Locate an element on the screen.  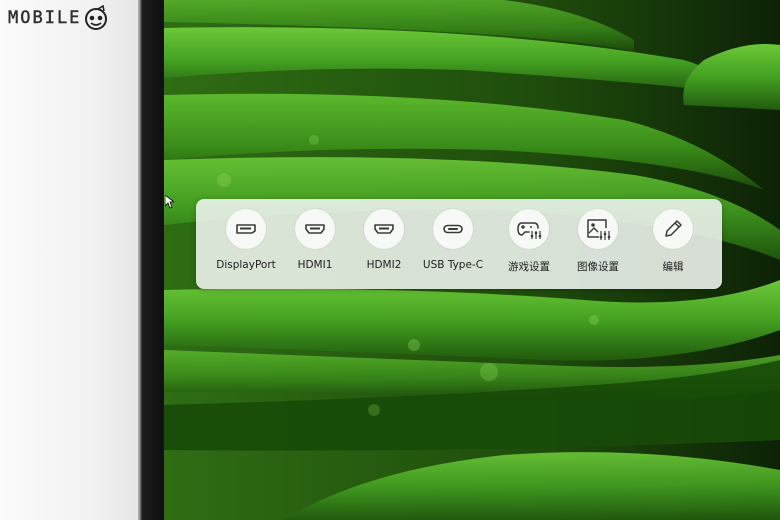
mascot-face-icon is located at coordinates (96, 17).